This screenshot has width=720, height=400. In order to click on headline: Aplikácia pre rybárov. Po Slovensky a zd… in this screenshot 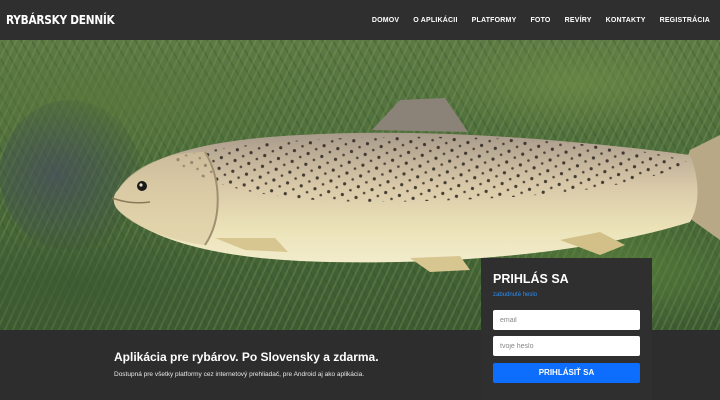, I will do `click(246, 357)`.